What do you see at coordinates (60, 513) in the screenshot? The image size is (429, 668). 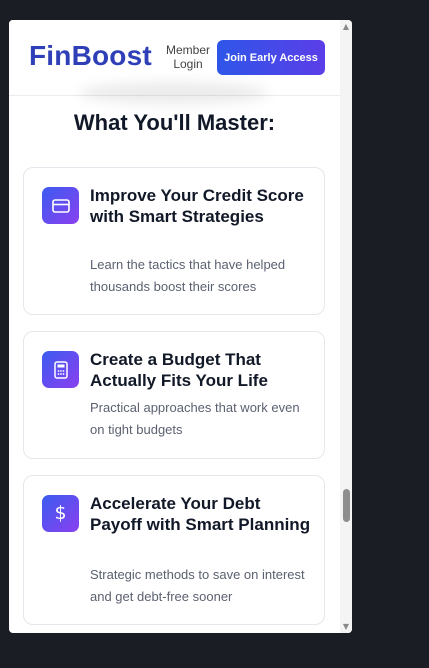 I see `dollar-icon: $` at bounding box center [60, 513].